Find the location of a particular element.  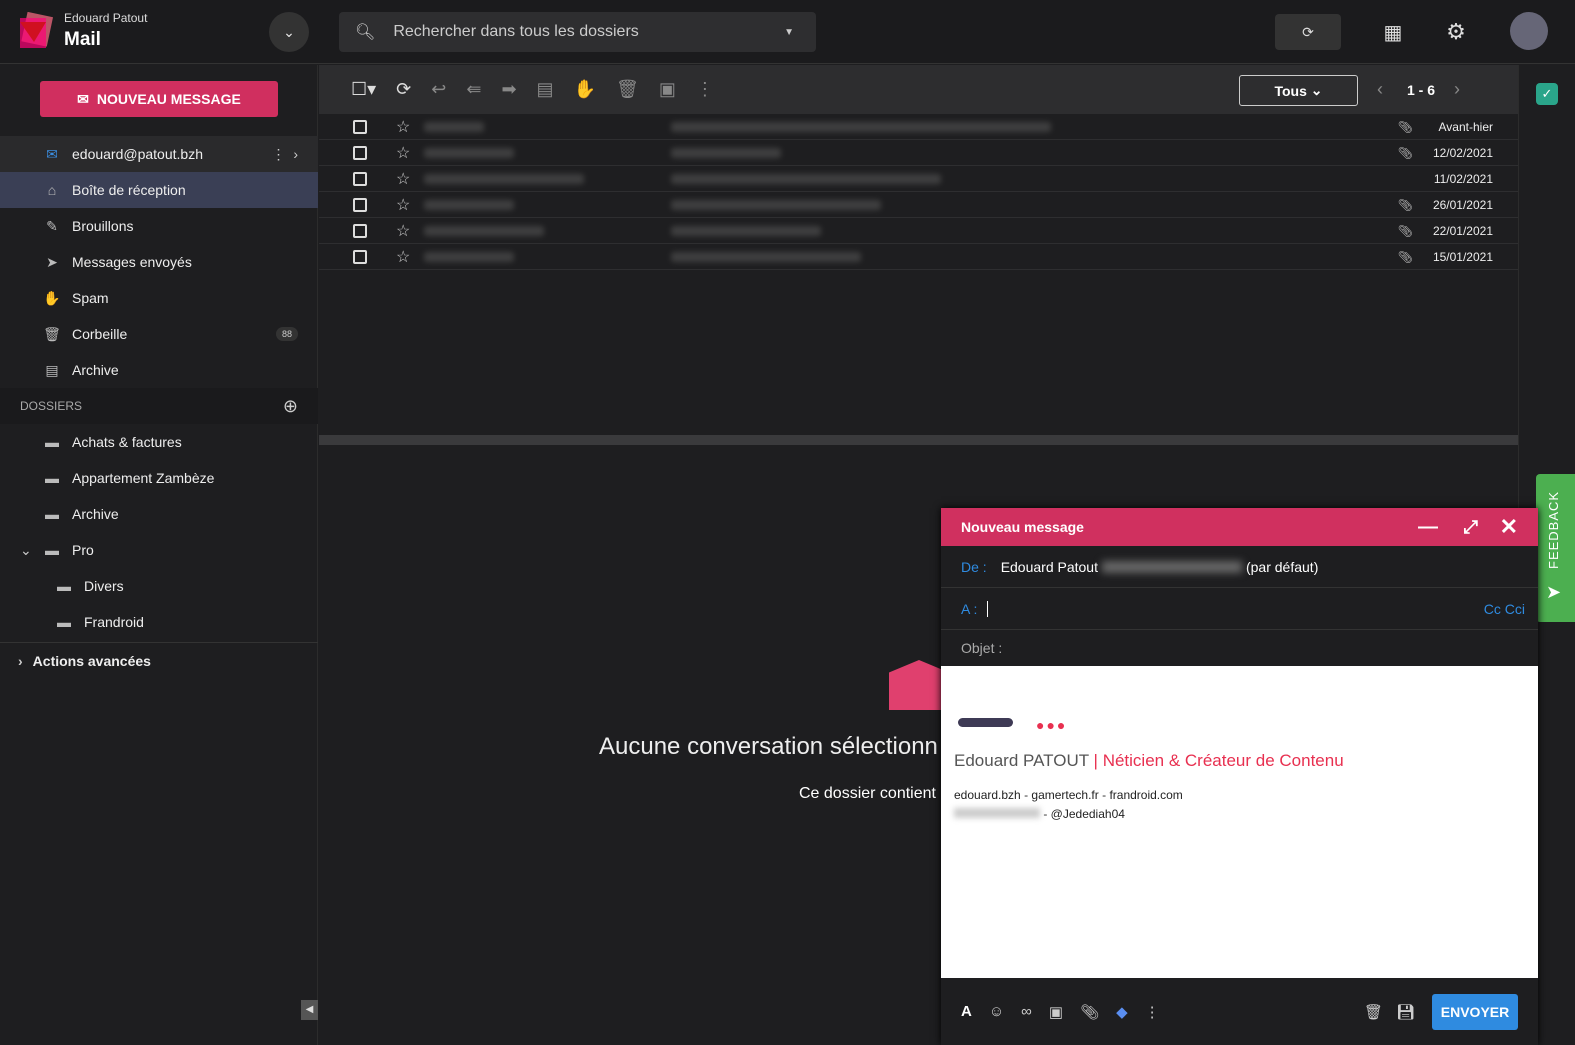

folder-item-pro: ⌄ ▬ Pro is located at coordinates (159, 550).